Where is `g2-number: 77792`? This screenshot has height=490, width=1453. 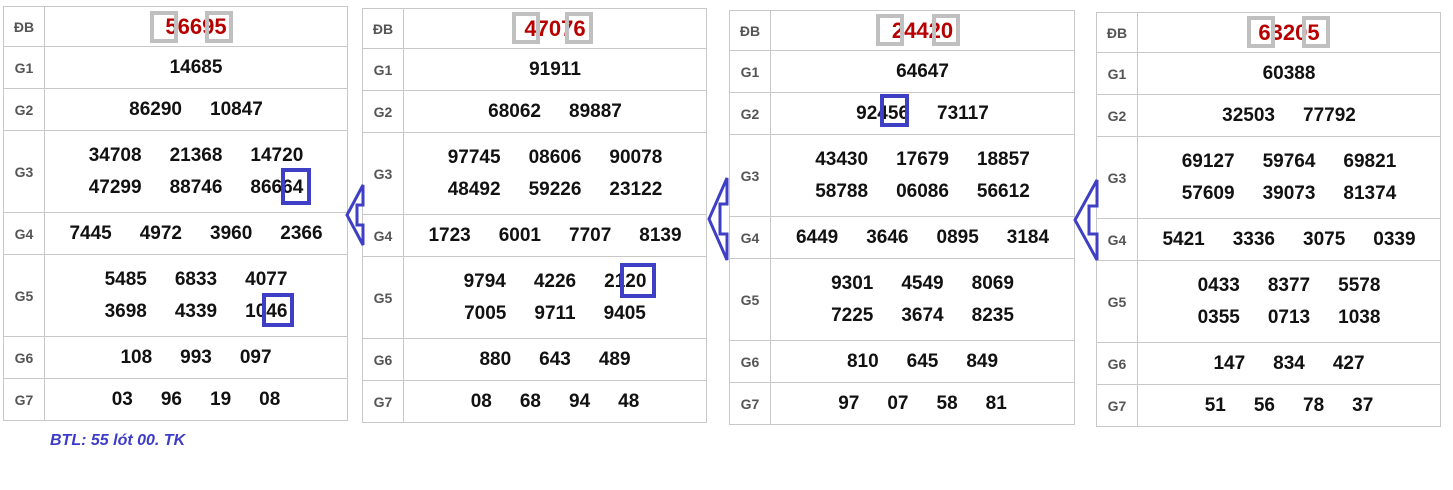
g2-number: 77792 is located at coordinates (1329, 115).